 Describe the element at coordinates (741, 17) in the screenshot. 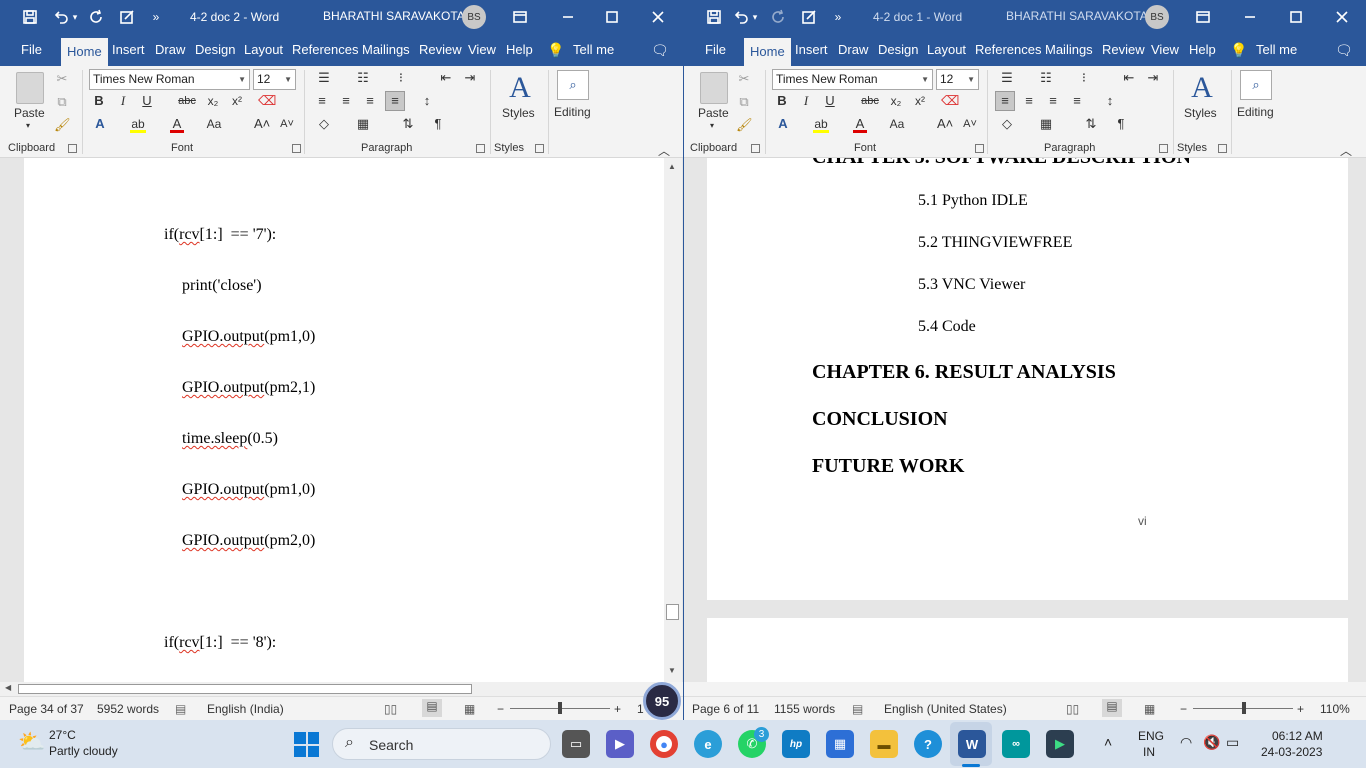

I see `undo-icon` at that location.